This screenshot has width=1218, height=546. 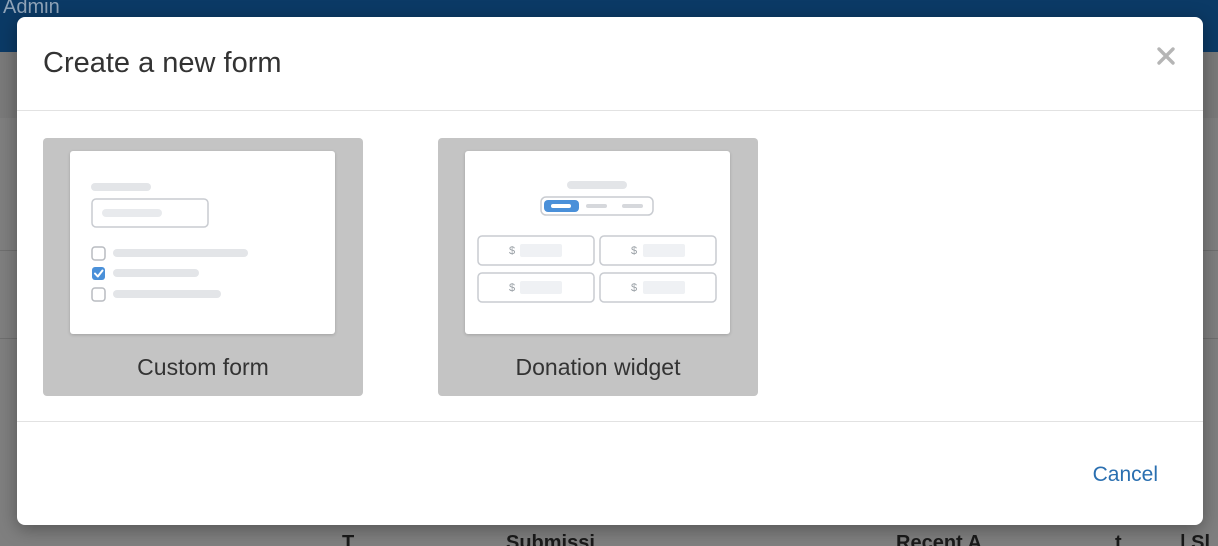 What do you see at coordinates (203, 367) in the screenshot?
I see `custom-form-label: Custom form` at bounding box center [203, 367].